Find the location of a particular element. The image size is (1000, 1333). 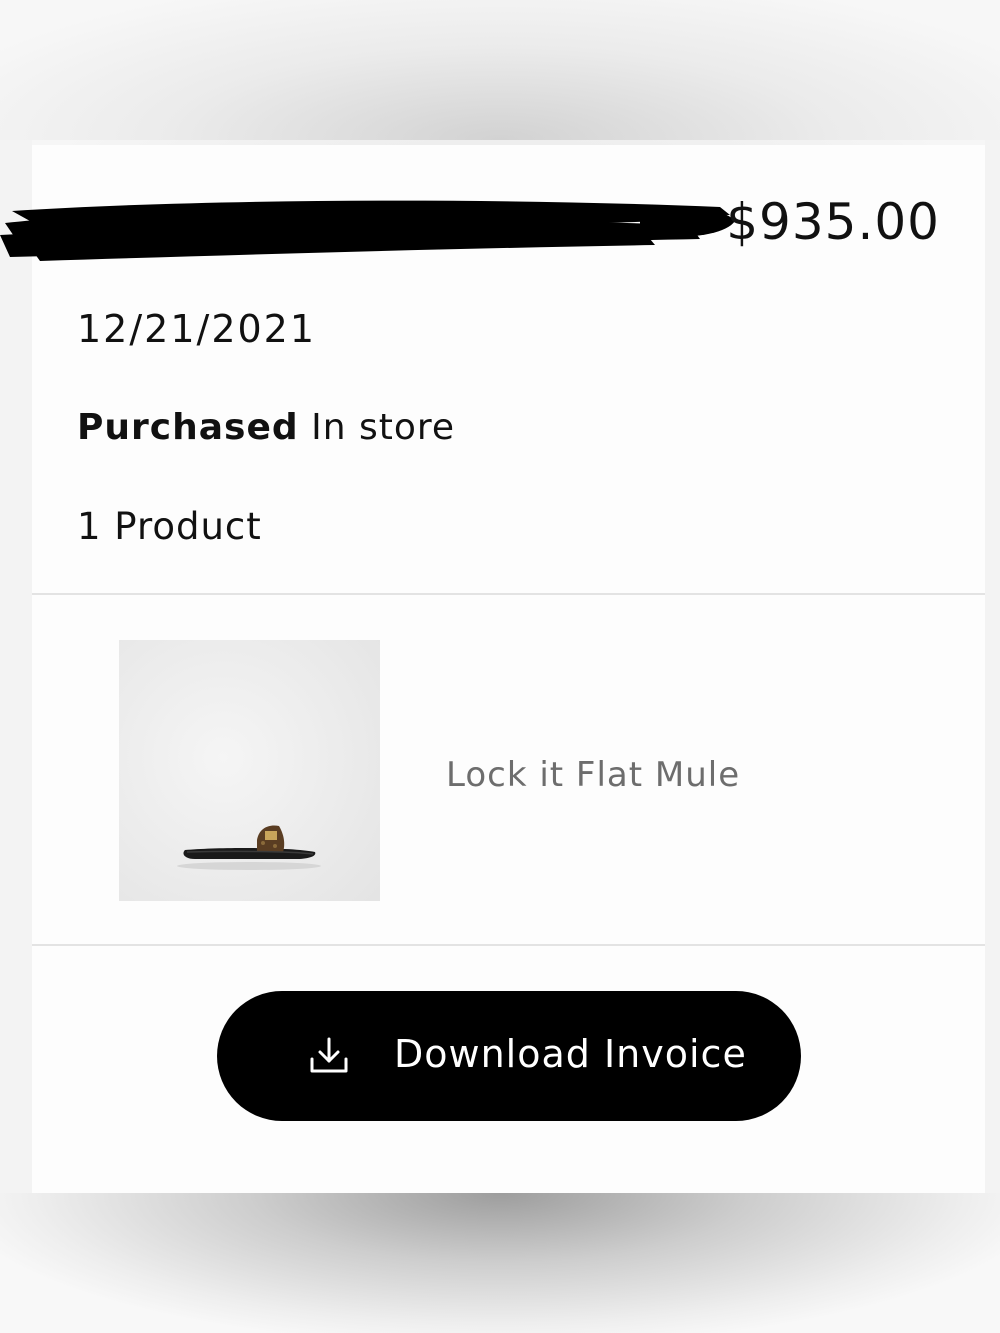

order-date: 12/21/2021 is located at coordinates (197, 329).